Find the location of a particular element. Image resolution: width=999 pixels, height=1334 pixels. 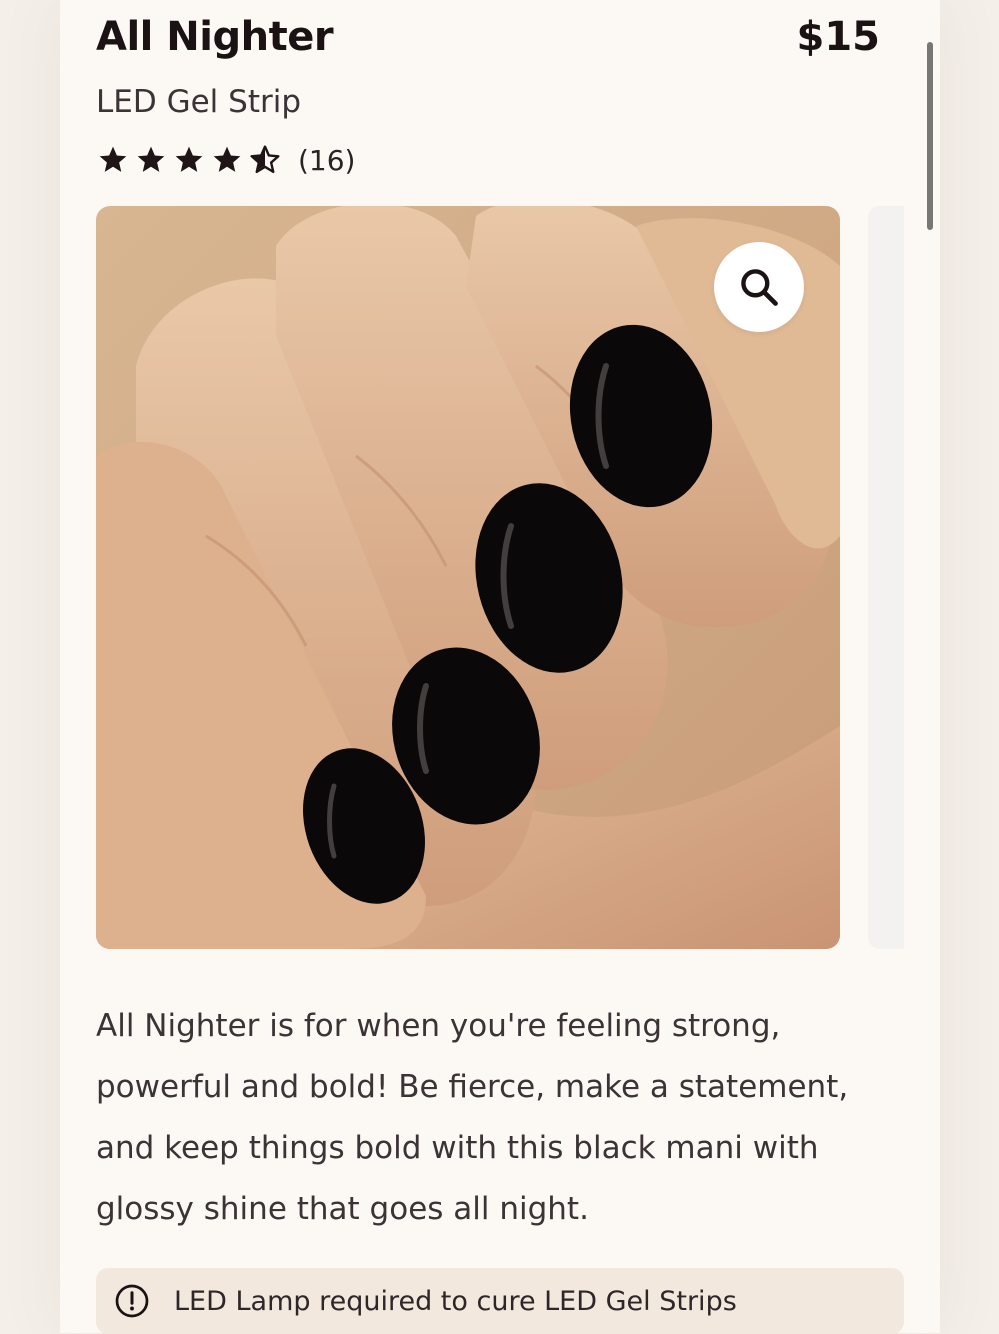

zoom-button is located at coordinates (759, 287).